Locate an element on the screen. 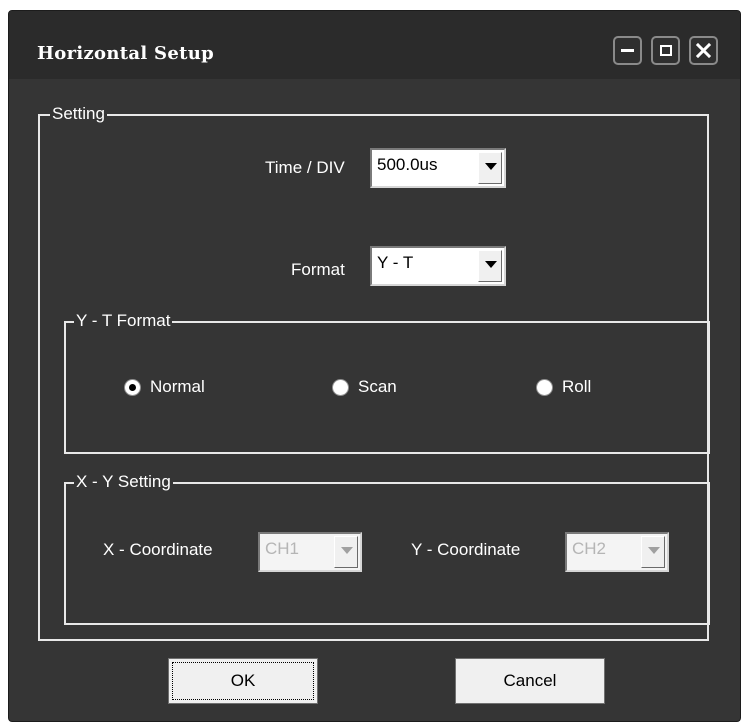  radio-roll-label: Roll is located at coordinates (577, 386).